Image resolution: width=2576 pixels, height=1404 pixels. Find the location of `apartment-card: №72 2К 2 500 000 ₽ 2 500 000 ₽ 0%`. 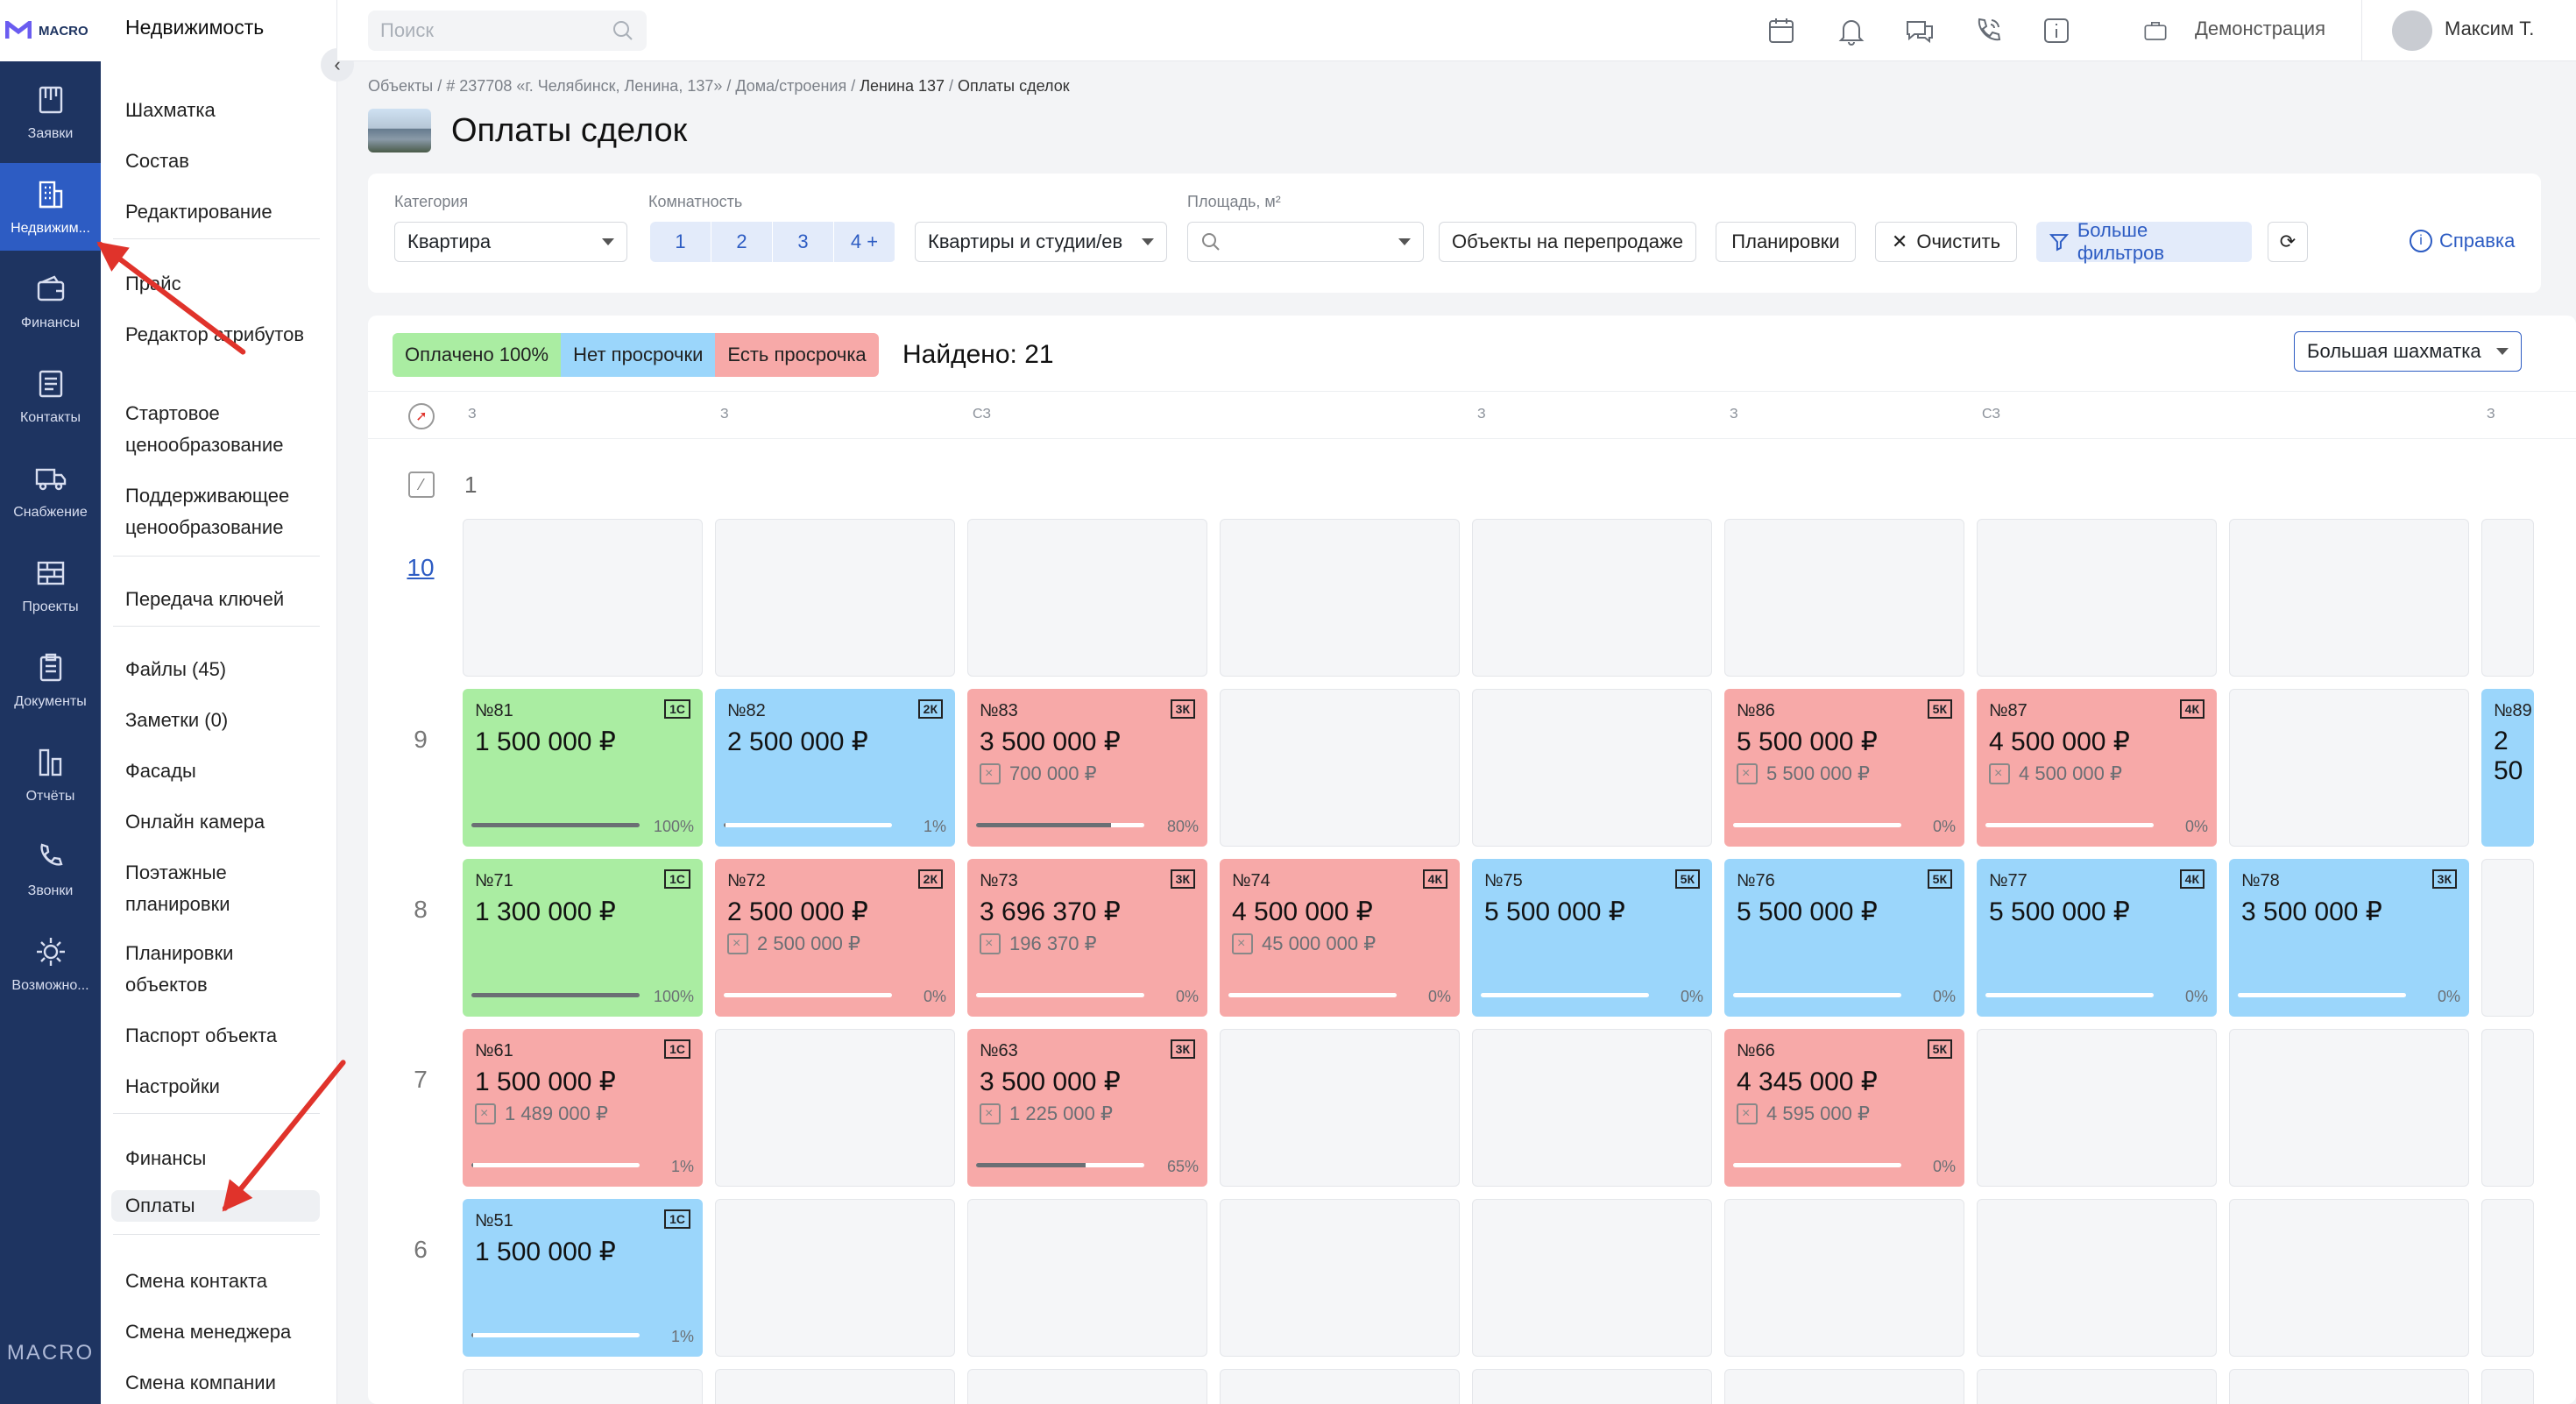

apartment-card: №72 2К 2 500 000 ₽ 2 500 000 ₽ 0% is located at coordinates (835, 938).